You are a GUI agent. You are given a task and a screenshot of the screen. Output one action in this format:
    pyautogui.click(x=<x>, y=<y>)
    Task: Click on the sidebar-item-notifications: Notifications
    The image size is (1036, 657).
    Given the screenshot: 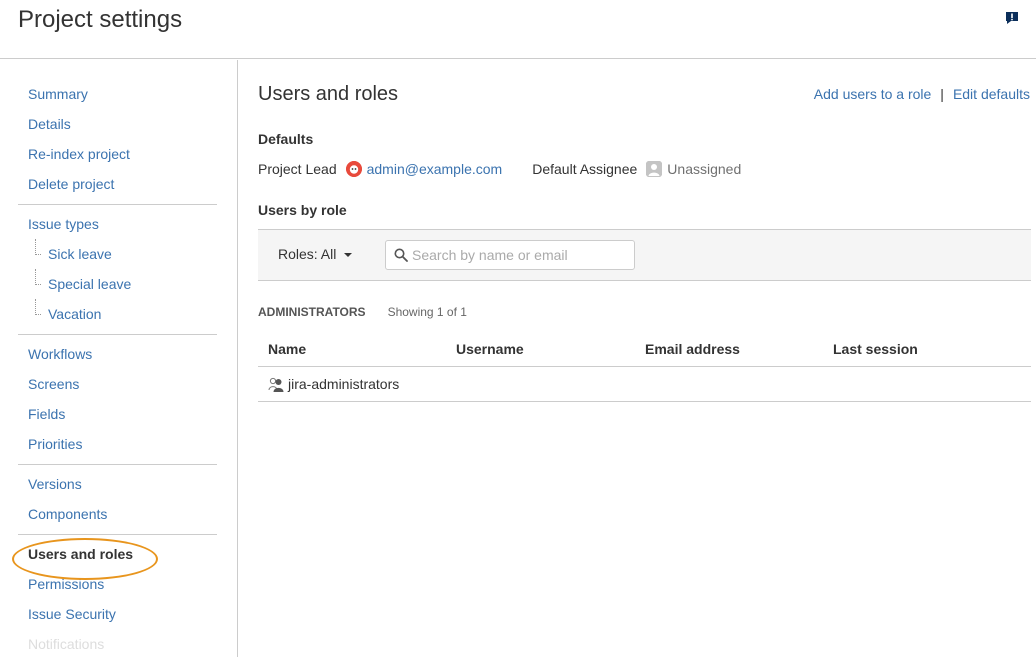 What is the action you would take?
    pyautogui.click(x=117, y=643)
    